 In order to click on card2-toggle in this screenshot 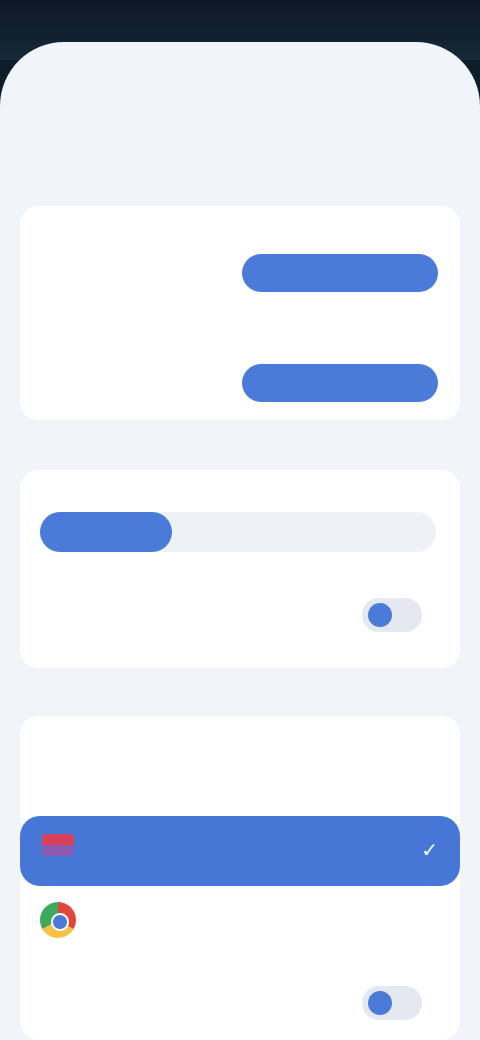, I will do `click(392, 615)`.